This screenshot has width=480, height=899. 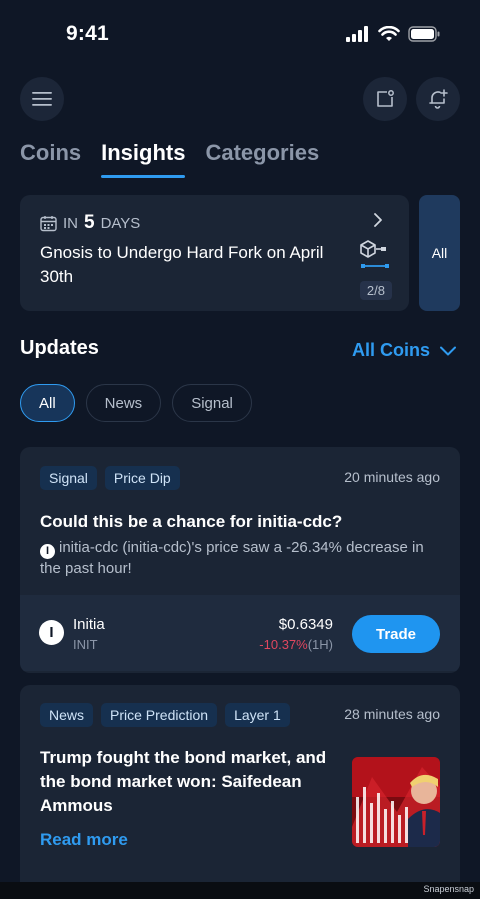 I want to click on all-events-button: All, so click(x=439, y=253).